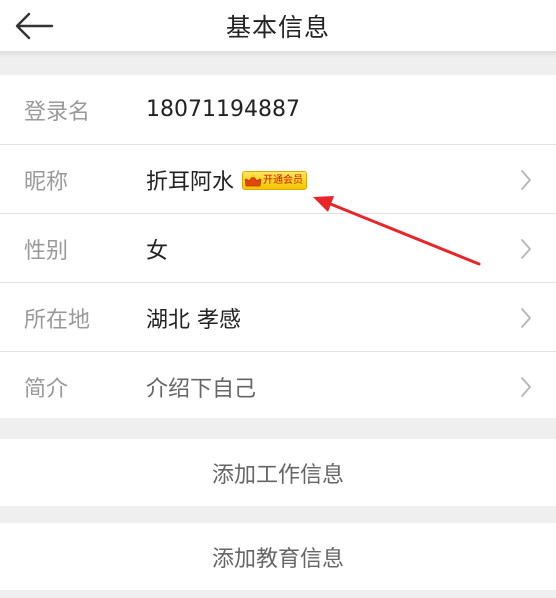  What do you see at coordinates (193, 320) in the screenshot?
I see `field-value: 湖北 孝感` at bounding box center [193, 320].